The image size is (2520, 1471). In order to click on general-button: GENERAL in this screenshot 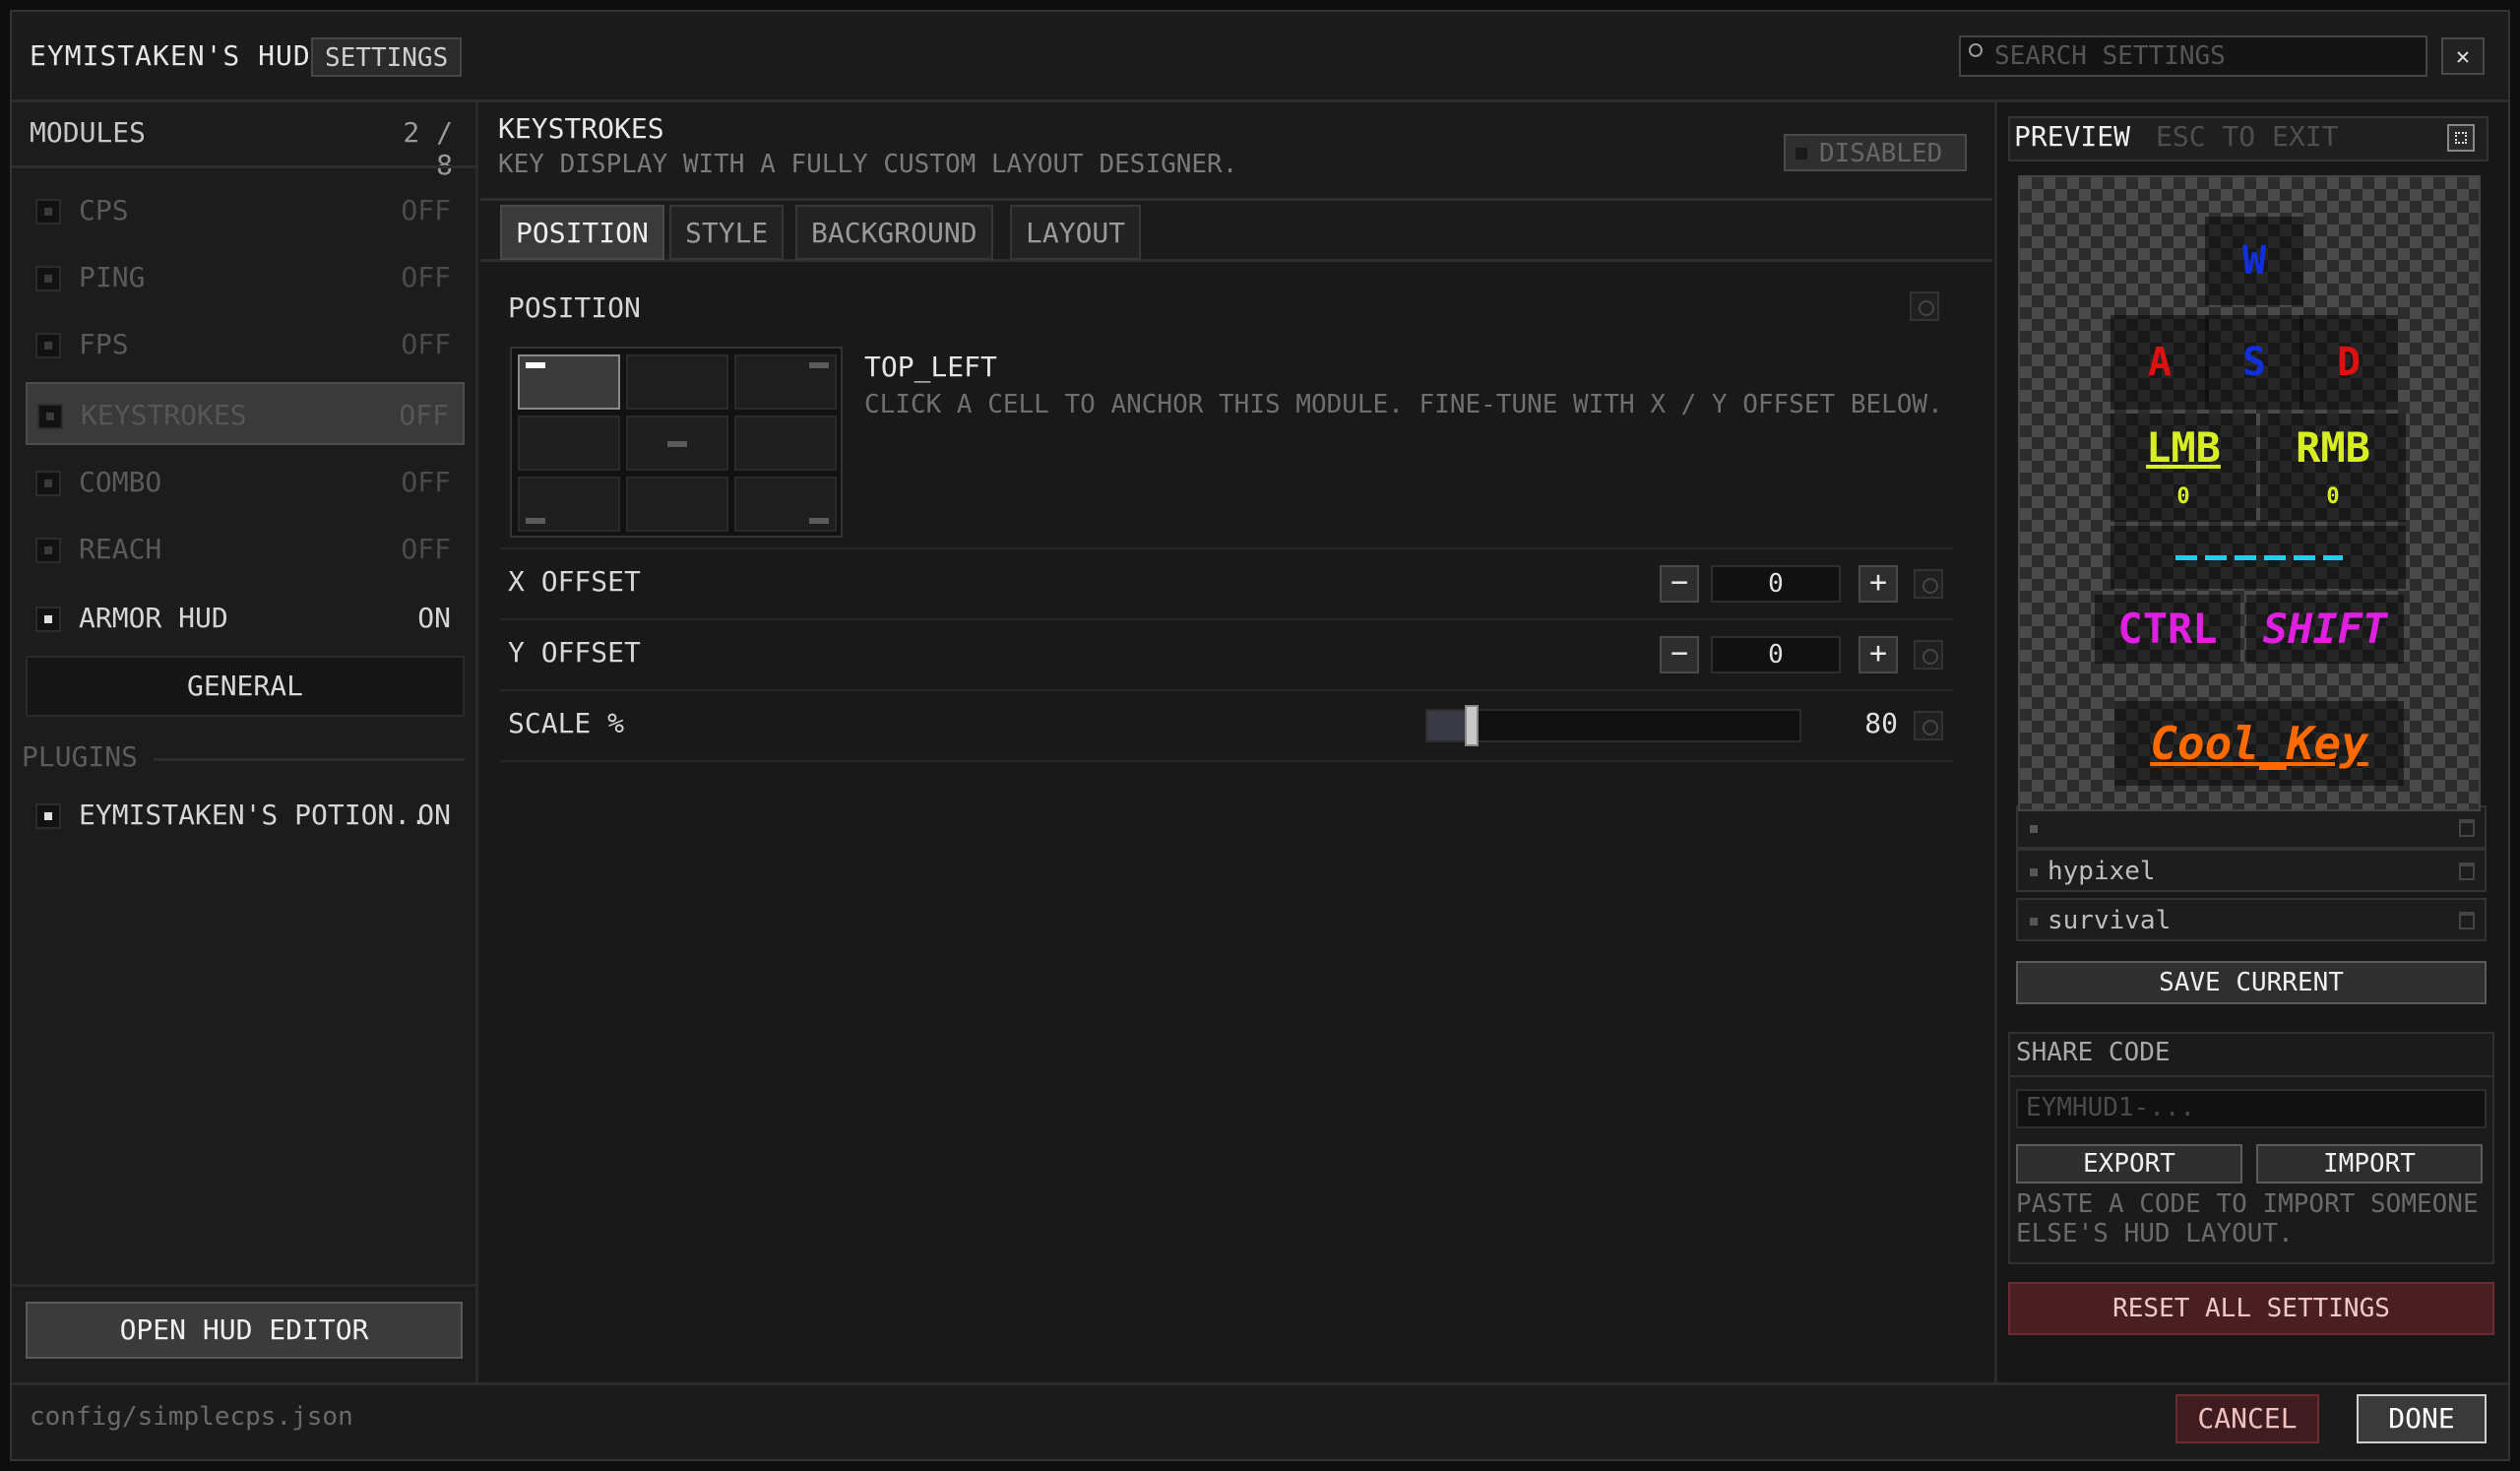, I will do `click(245, 686)`.